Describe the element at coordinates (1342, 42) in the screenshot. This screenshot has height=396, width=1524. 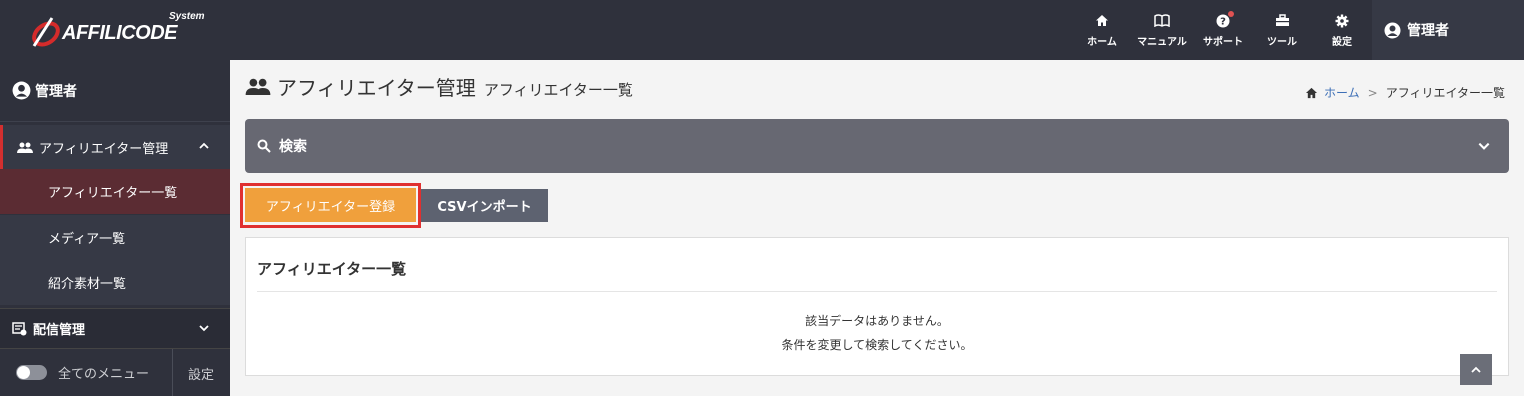
I see `topnav-settings-label: 設定` at that location.